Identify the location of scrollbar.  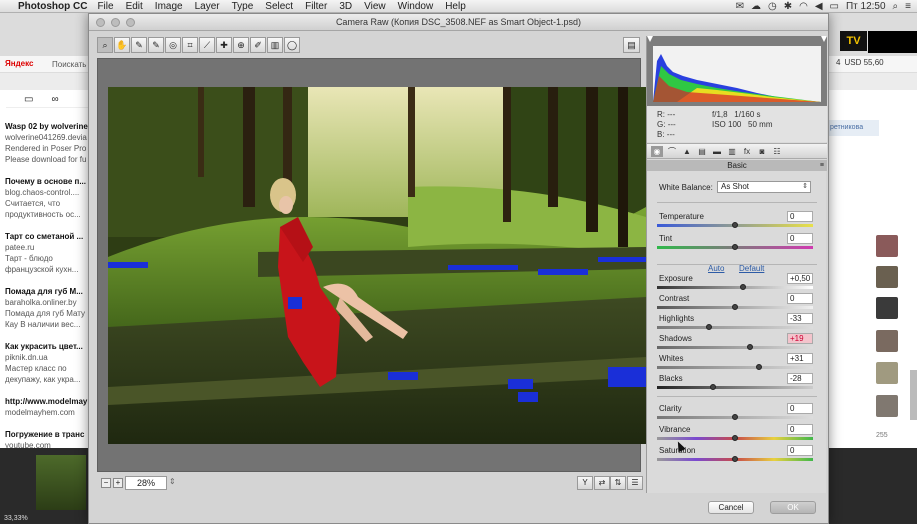
(913, 395).